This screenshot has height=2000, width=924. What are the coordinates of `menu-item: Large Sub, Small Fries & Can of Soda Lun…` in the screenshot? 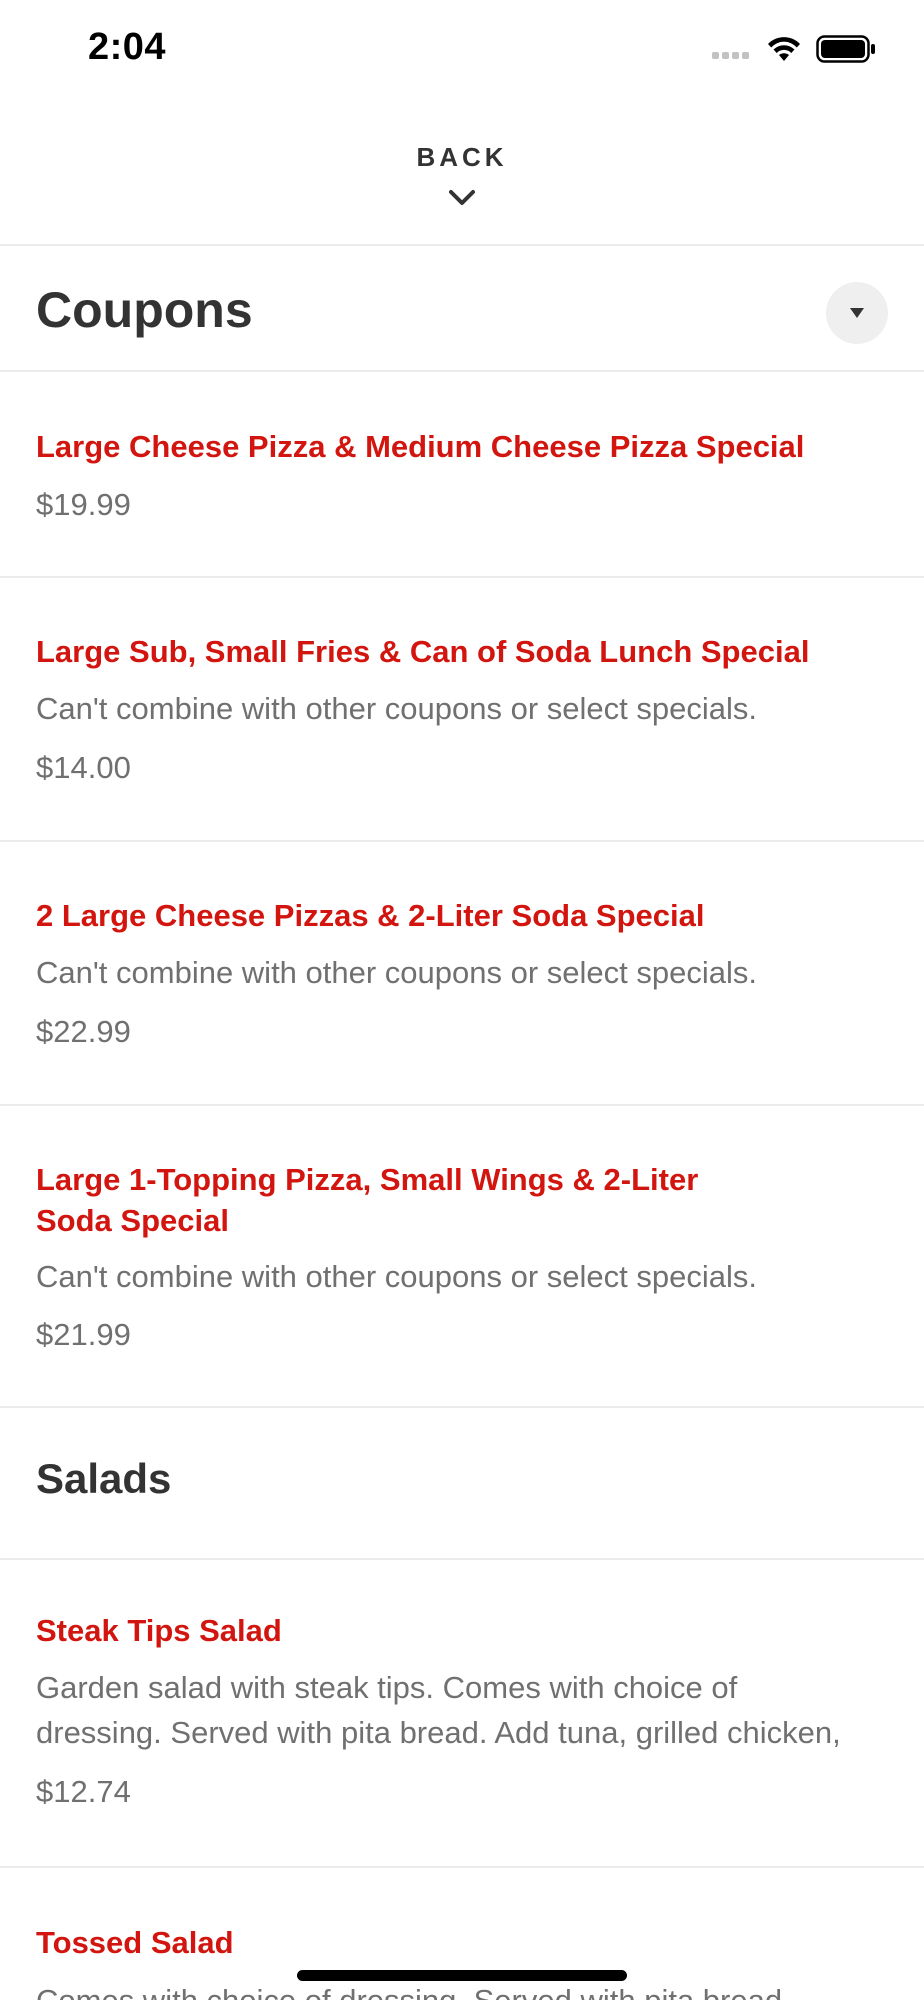 It's located at (462, 711).